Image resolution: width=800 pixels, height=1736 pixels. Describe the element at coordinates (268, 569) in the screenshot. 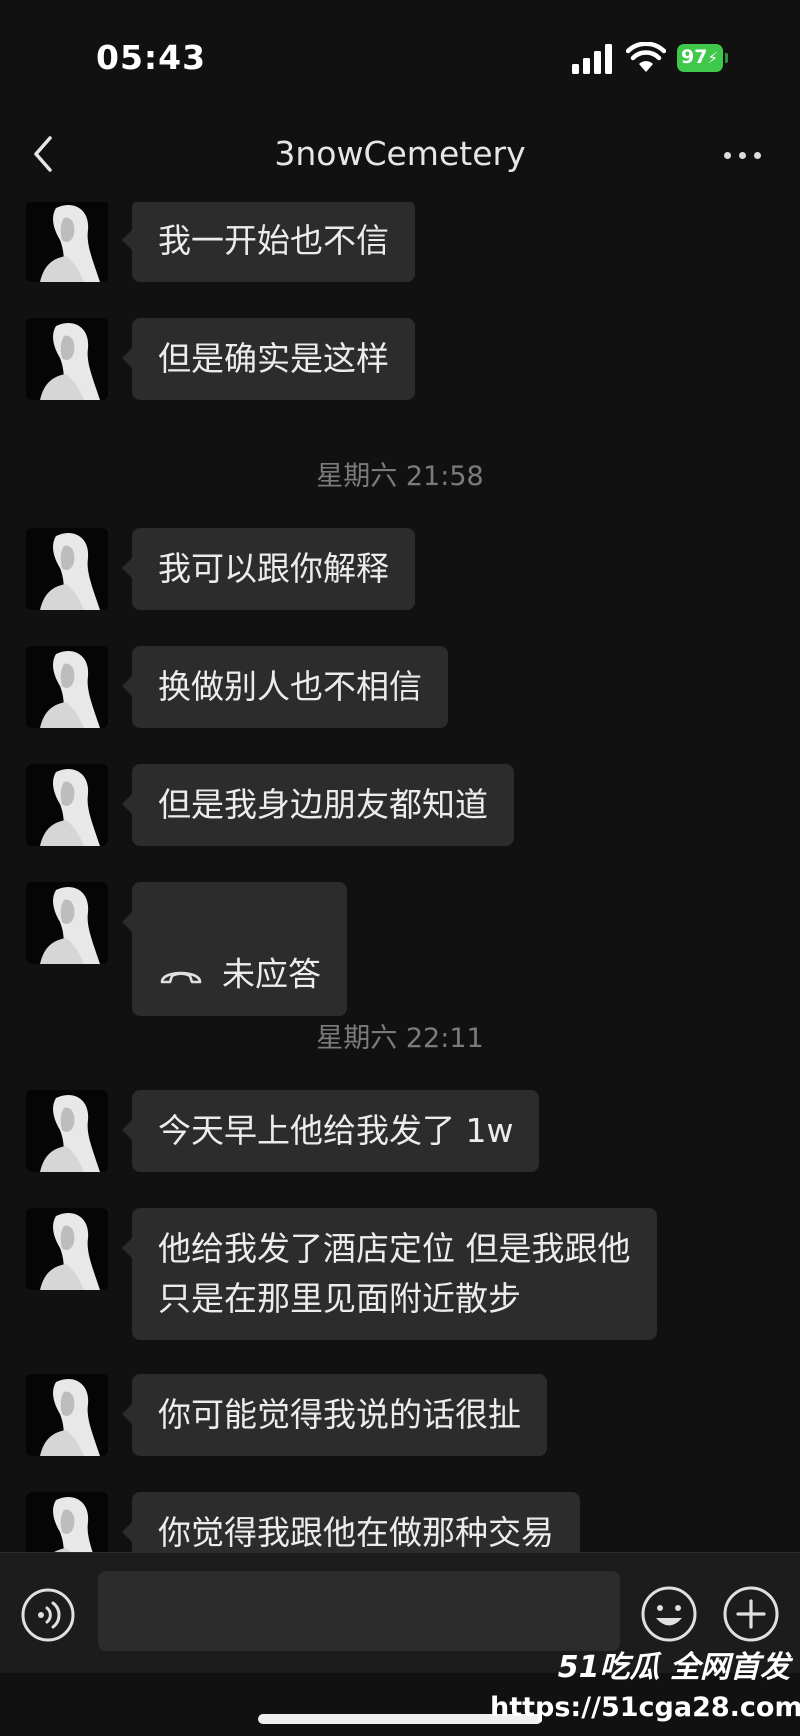

I see `message-bubble: 我可以跟你解释` at that location.